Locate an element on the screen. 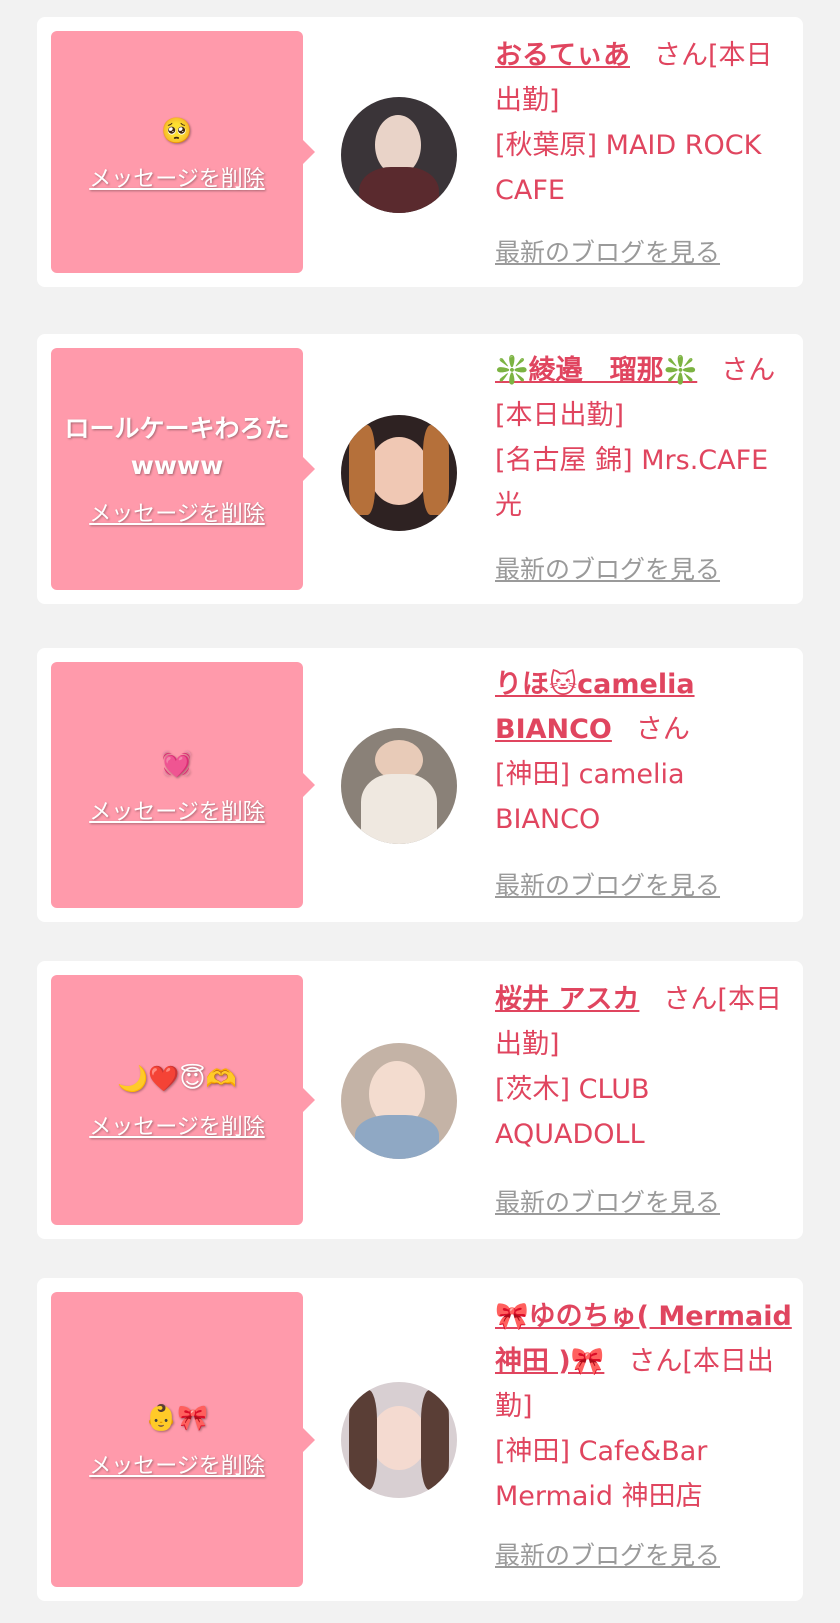 The image size is (840, 1623). cast-info: りほ🐱camelia BIANCO さん [神田] camelia BIANCO is located at coordinates (645, 752).